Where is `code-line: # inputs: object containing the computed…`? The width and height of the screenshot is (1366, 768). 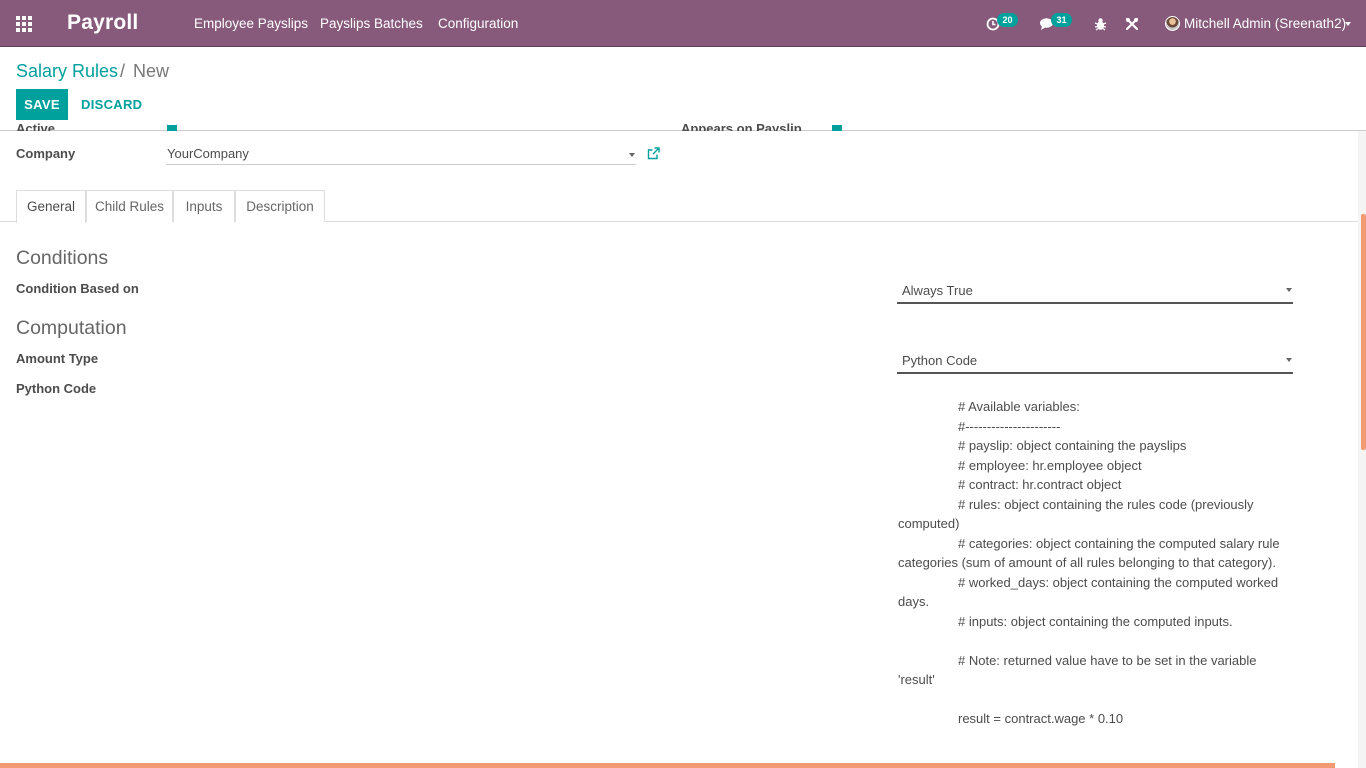 code-line: # inputs: object containing the computed… is located at coordinates (1095, 621).